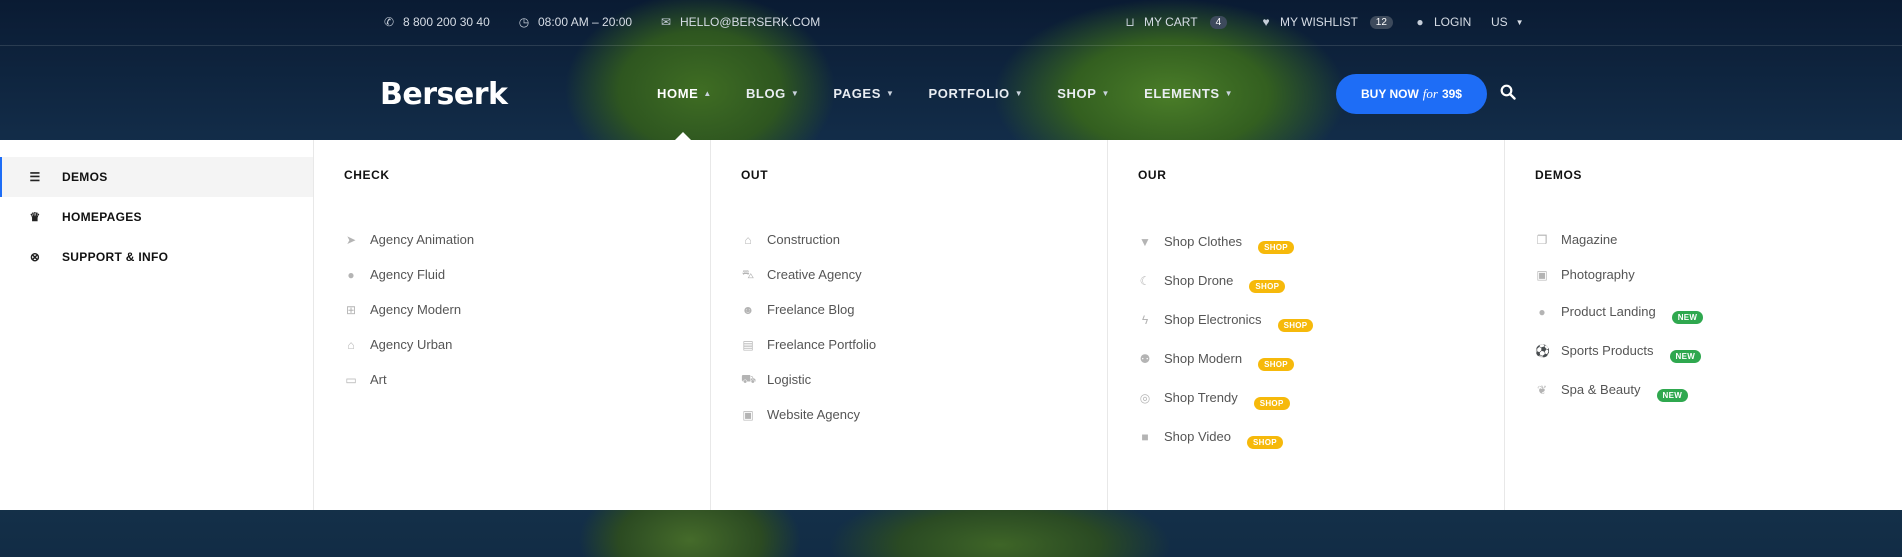 This screenshot has width=1902, height=557. I want to click on menu-link-agency-fluid: ● Agency Fluid, so click(527, 274).